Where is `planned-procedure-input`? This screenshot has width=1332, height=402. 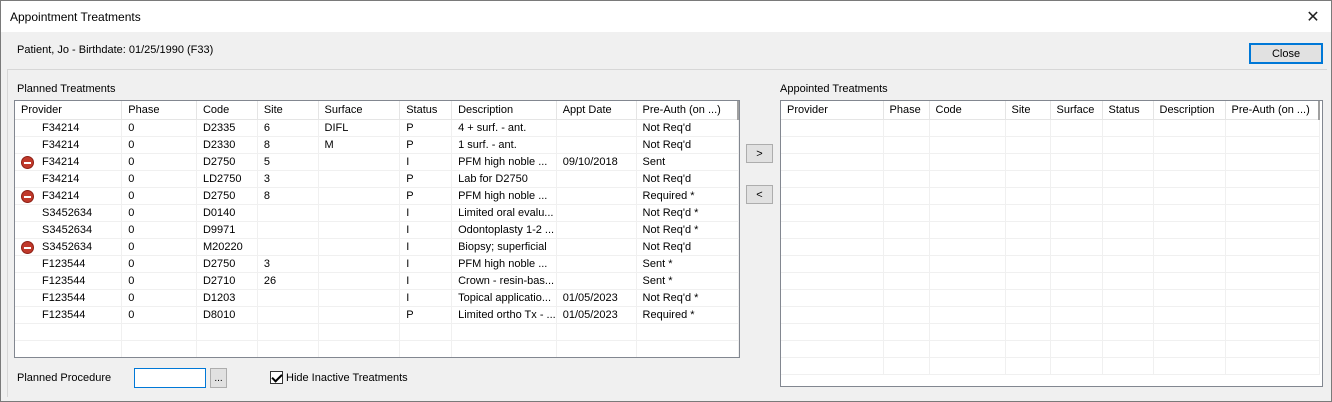 planned-procedure-input is located at coordinates (170, 378).